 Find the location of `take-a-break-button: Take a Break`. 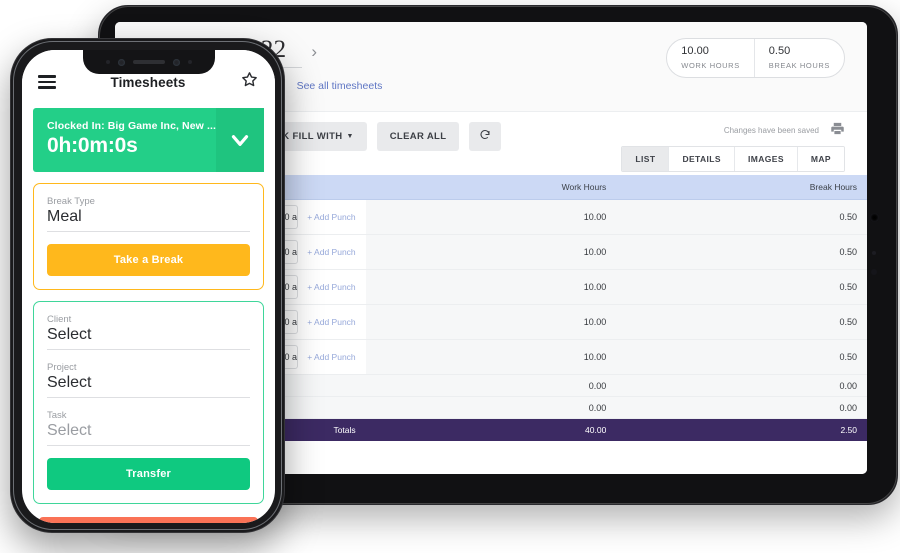

take-a-break-button: Take a Break is located at coordinates (148, 260).